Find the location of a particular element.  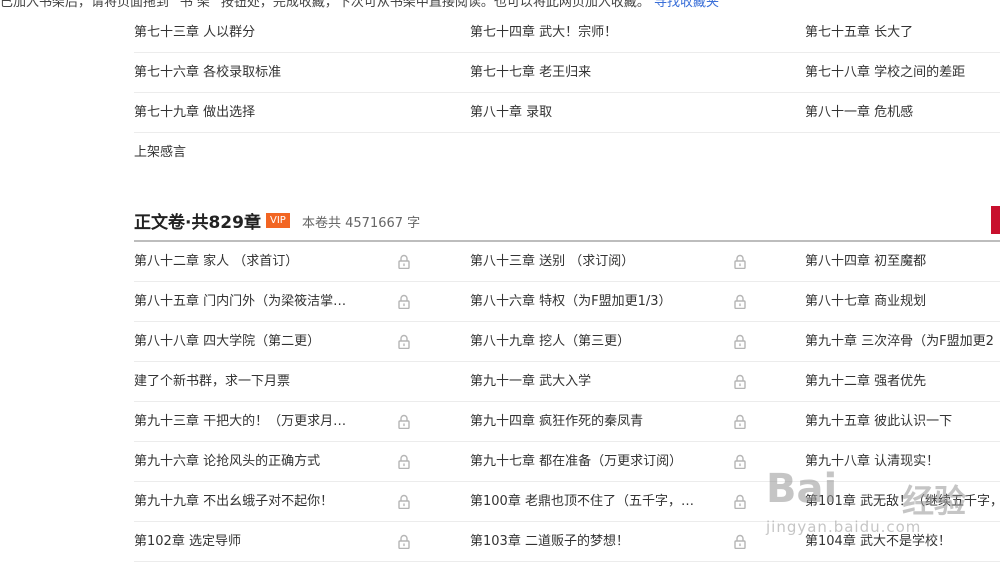

chapter-row: 建了个新书群，求一下月票 第九十一章 武大入学 第九十二章 强者优先 is located at coordinates (567, 382).